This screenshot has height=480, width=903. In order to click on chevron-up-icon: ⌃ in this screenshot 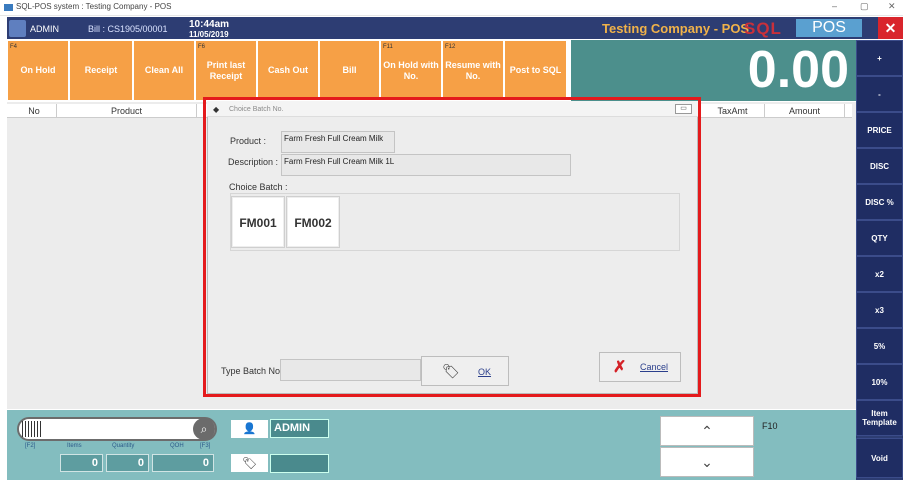, I will do `click(707, 431)`.